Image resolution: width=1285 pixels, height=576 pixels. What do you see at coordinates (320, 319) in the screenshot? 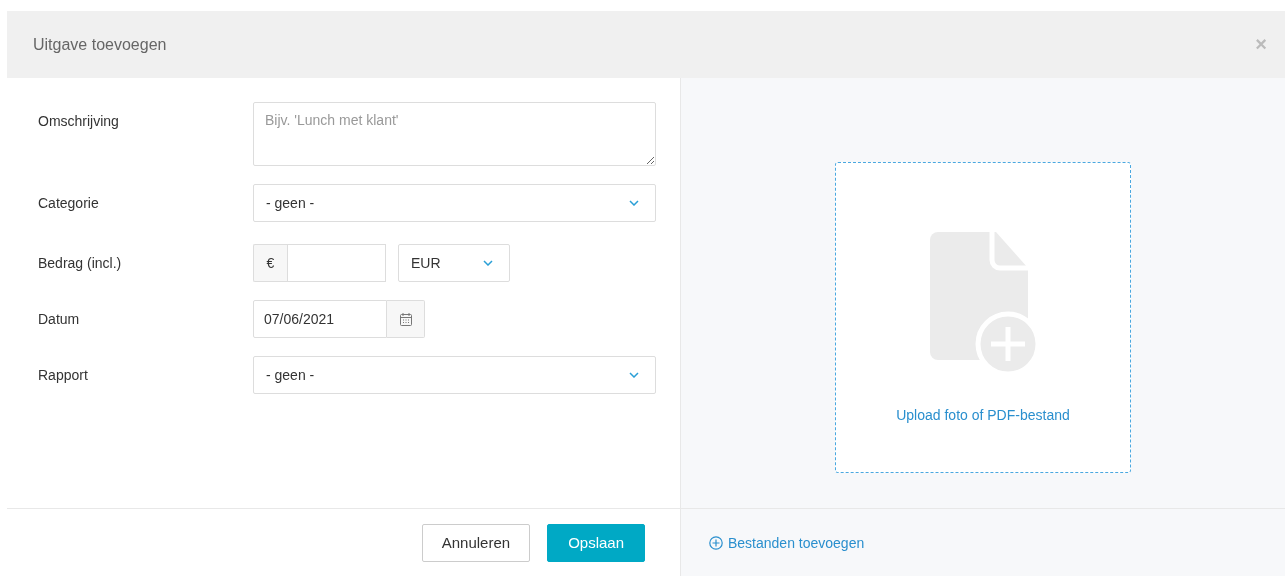
I see `date-field: 07/06/2021` at bounding box center [320, 319].